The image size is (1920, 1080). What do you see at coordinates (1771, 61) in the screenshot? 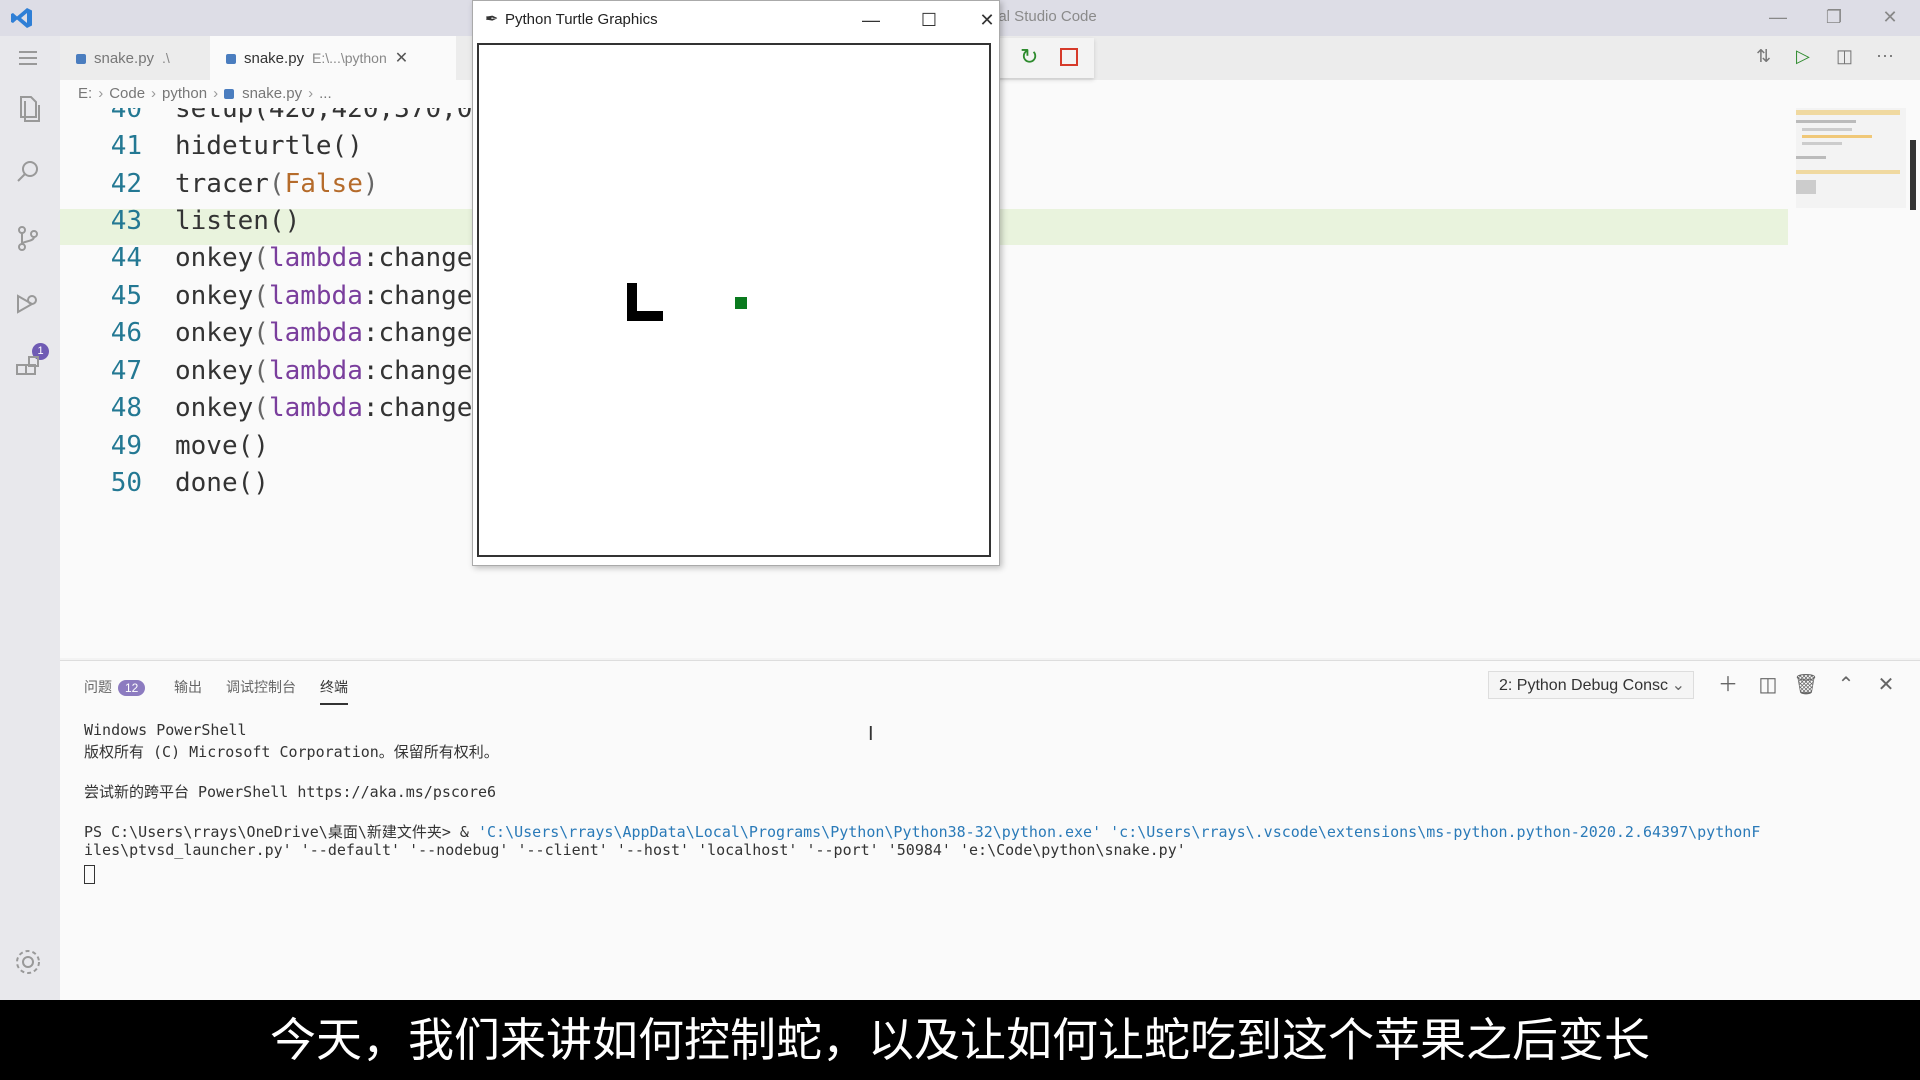
I see `open-changes-icon: ⇅` at bounding box center [1771, 61].